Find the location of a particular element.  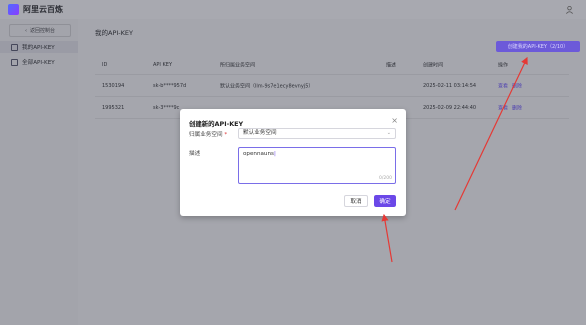

bailian-logo-icon is located at coordinates (13, 9).